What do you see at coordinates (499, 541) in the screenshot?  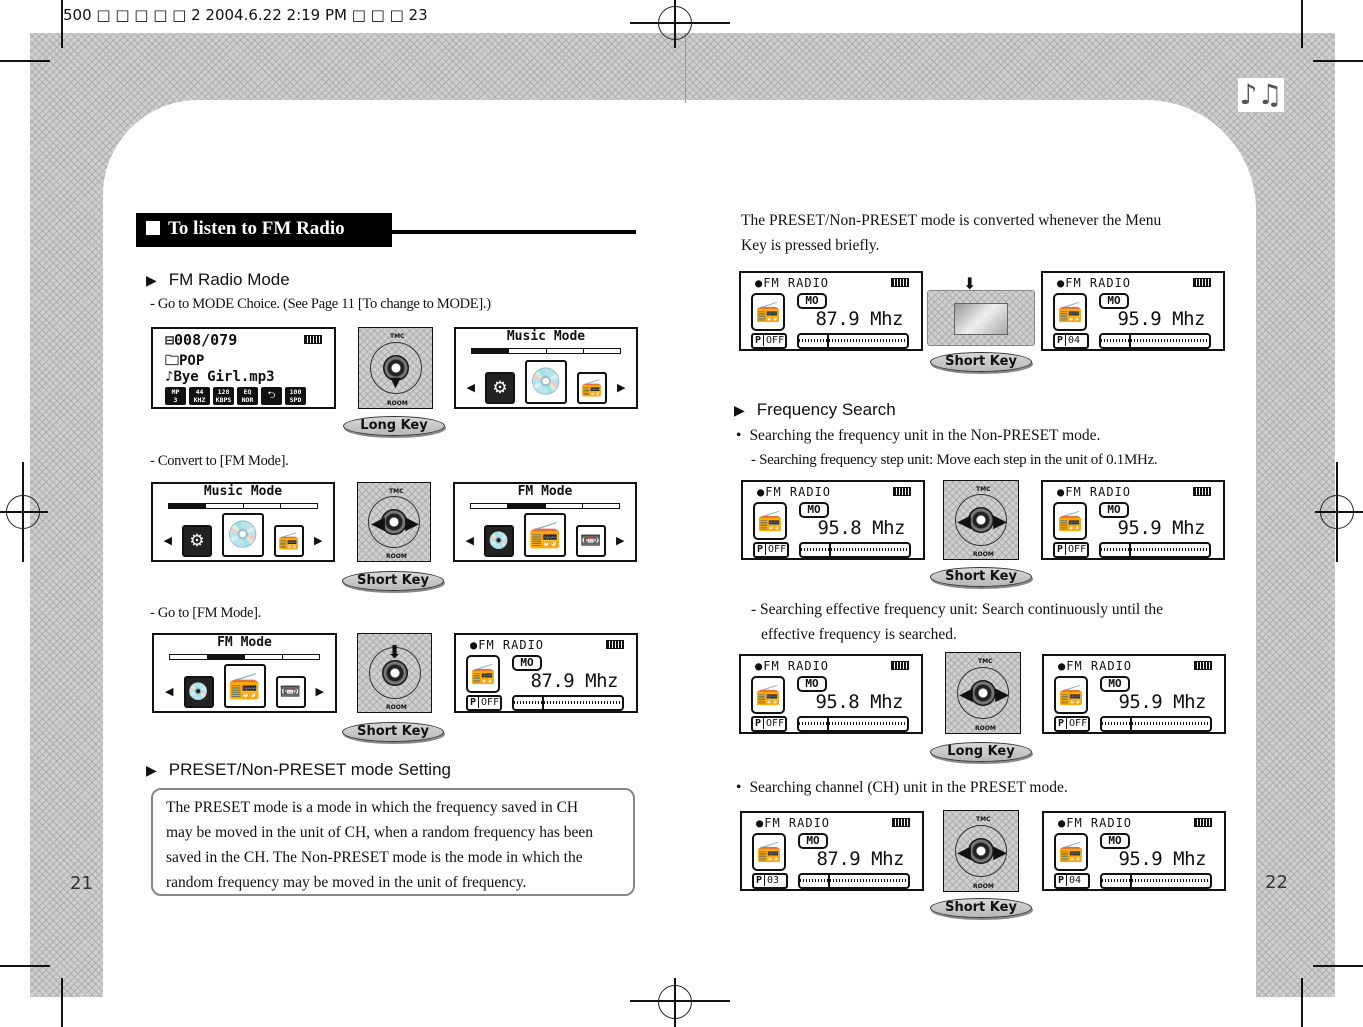 I see `cd-icon: 💿` at bounding box center [499, 541].